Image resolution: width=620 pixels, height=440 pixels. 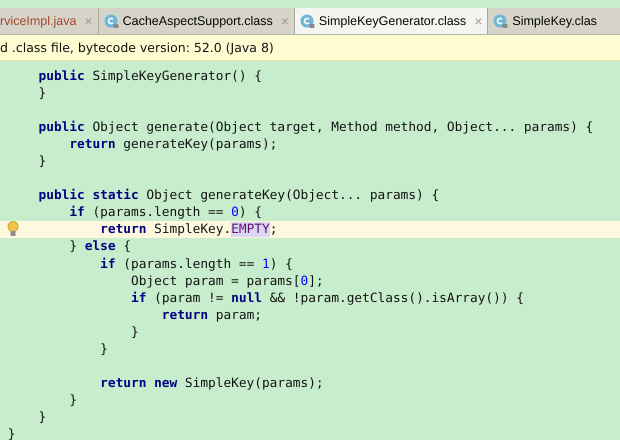 I want to click on code-line: public Object generate(Object target, Method method, Object... params) {, so click(x=316, y=128).